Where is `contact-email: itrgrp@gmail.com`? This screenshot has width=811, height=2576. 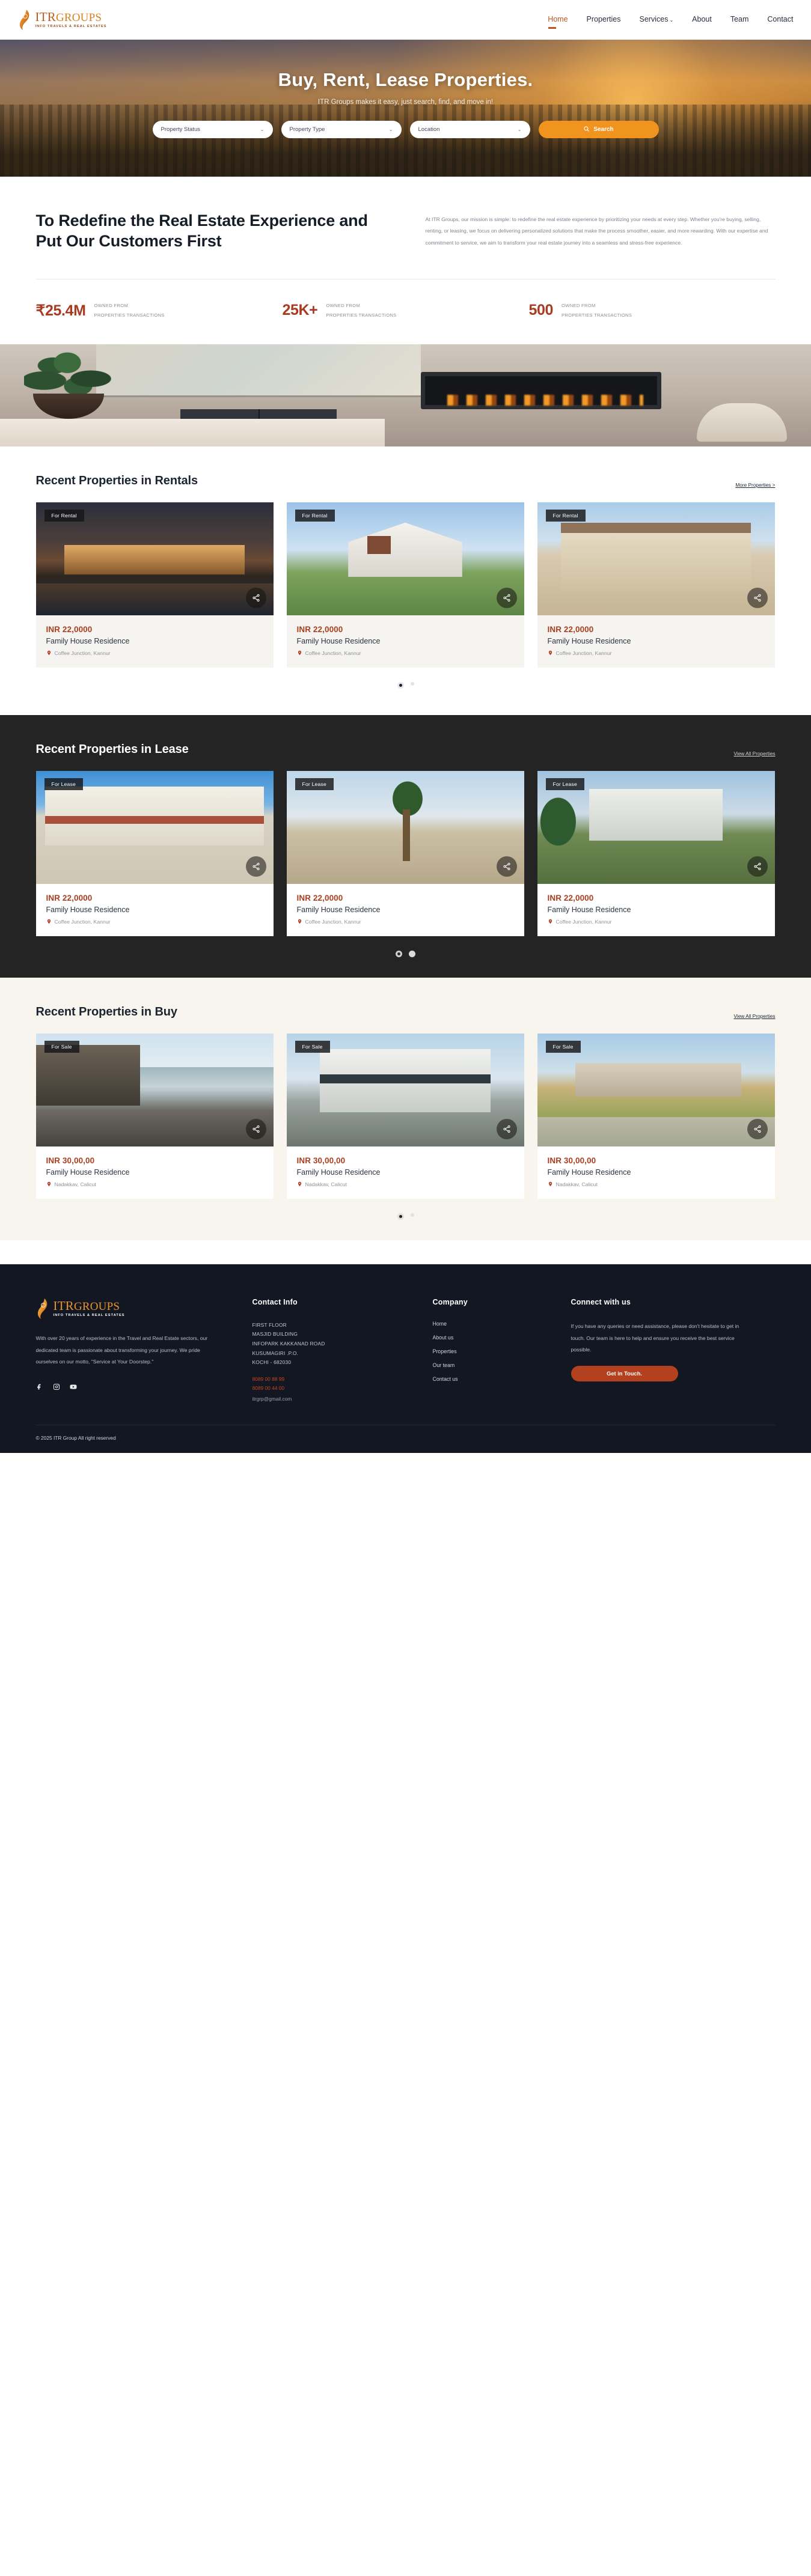 contact-email: itrgrp@gmail.com is located at coordinates (343, 1399).